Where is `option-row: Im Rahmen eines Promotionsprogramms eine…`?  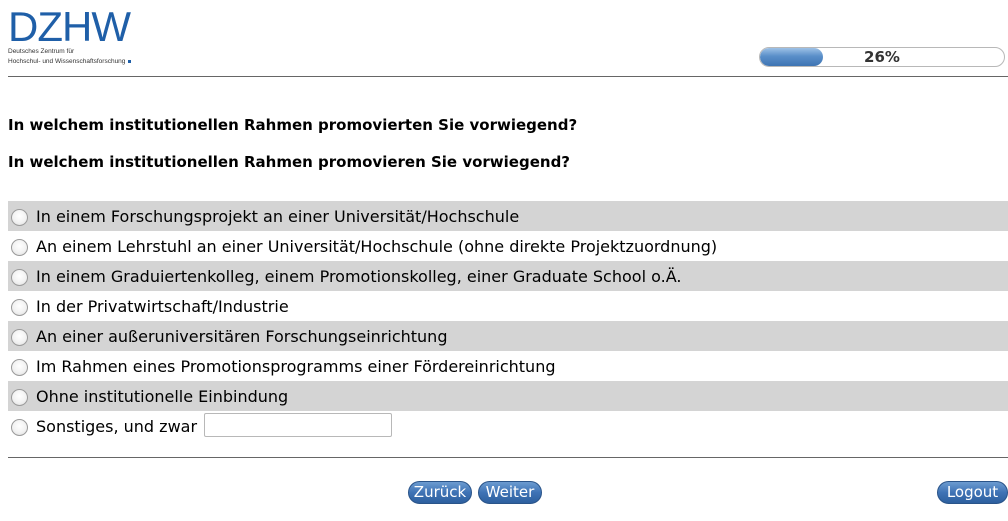 option-row: Im Rahmen eines Promotionsprogramms eine… is located at coordinates (508, 366).